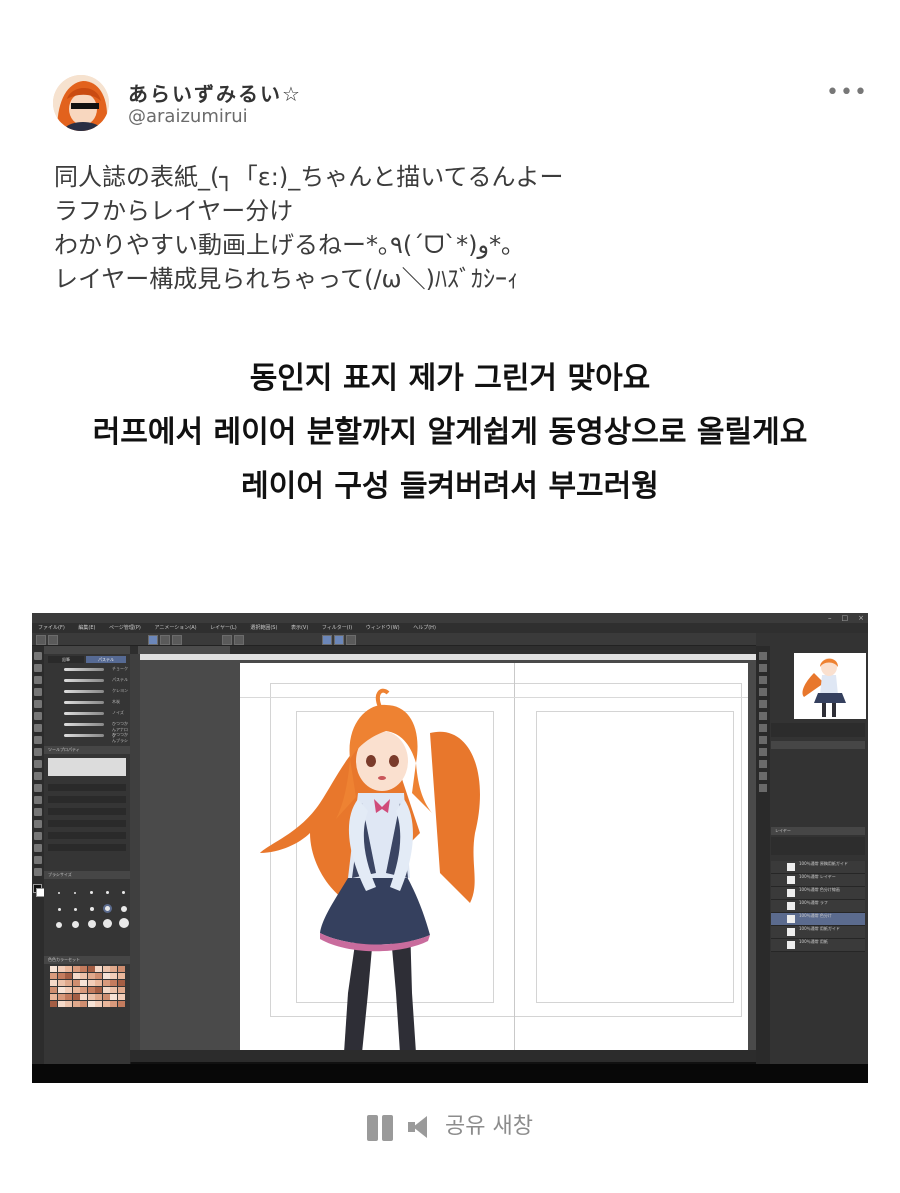  What do you see at coordinates (184, 650) in the screenshot?
I see `canvas-document-tab` at bounding box center [184, 650].